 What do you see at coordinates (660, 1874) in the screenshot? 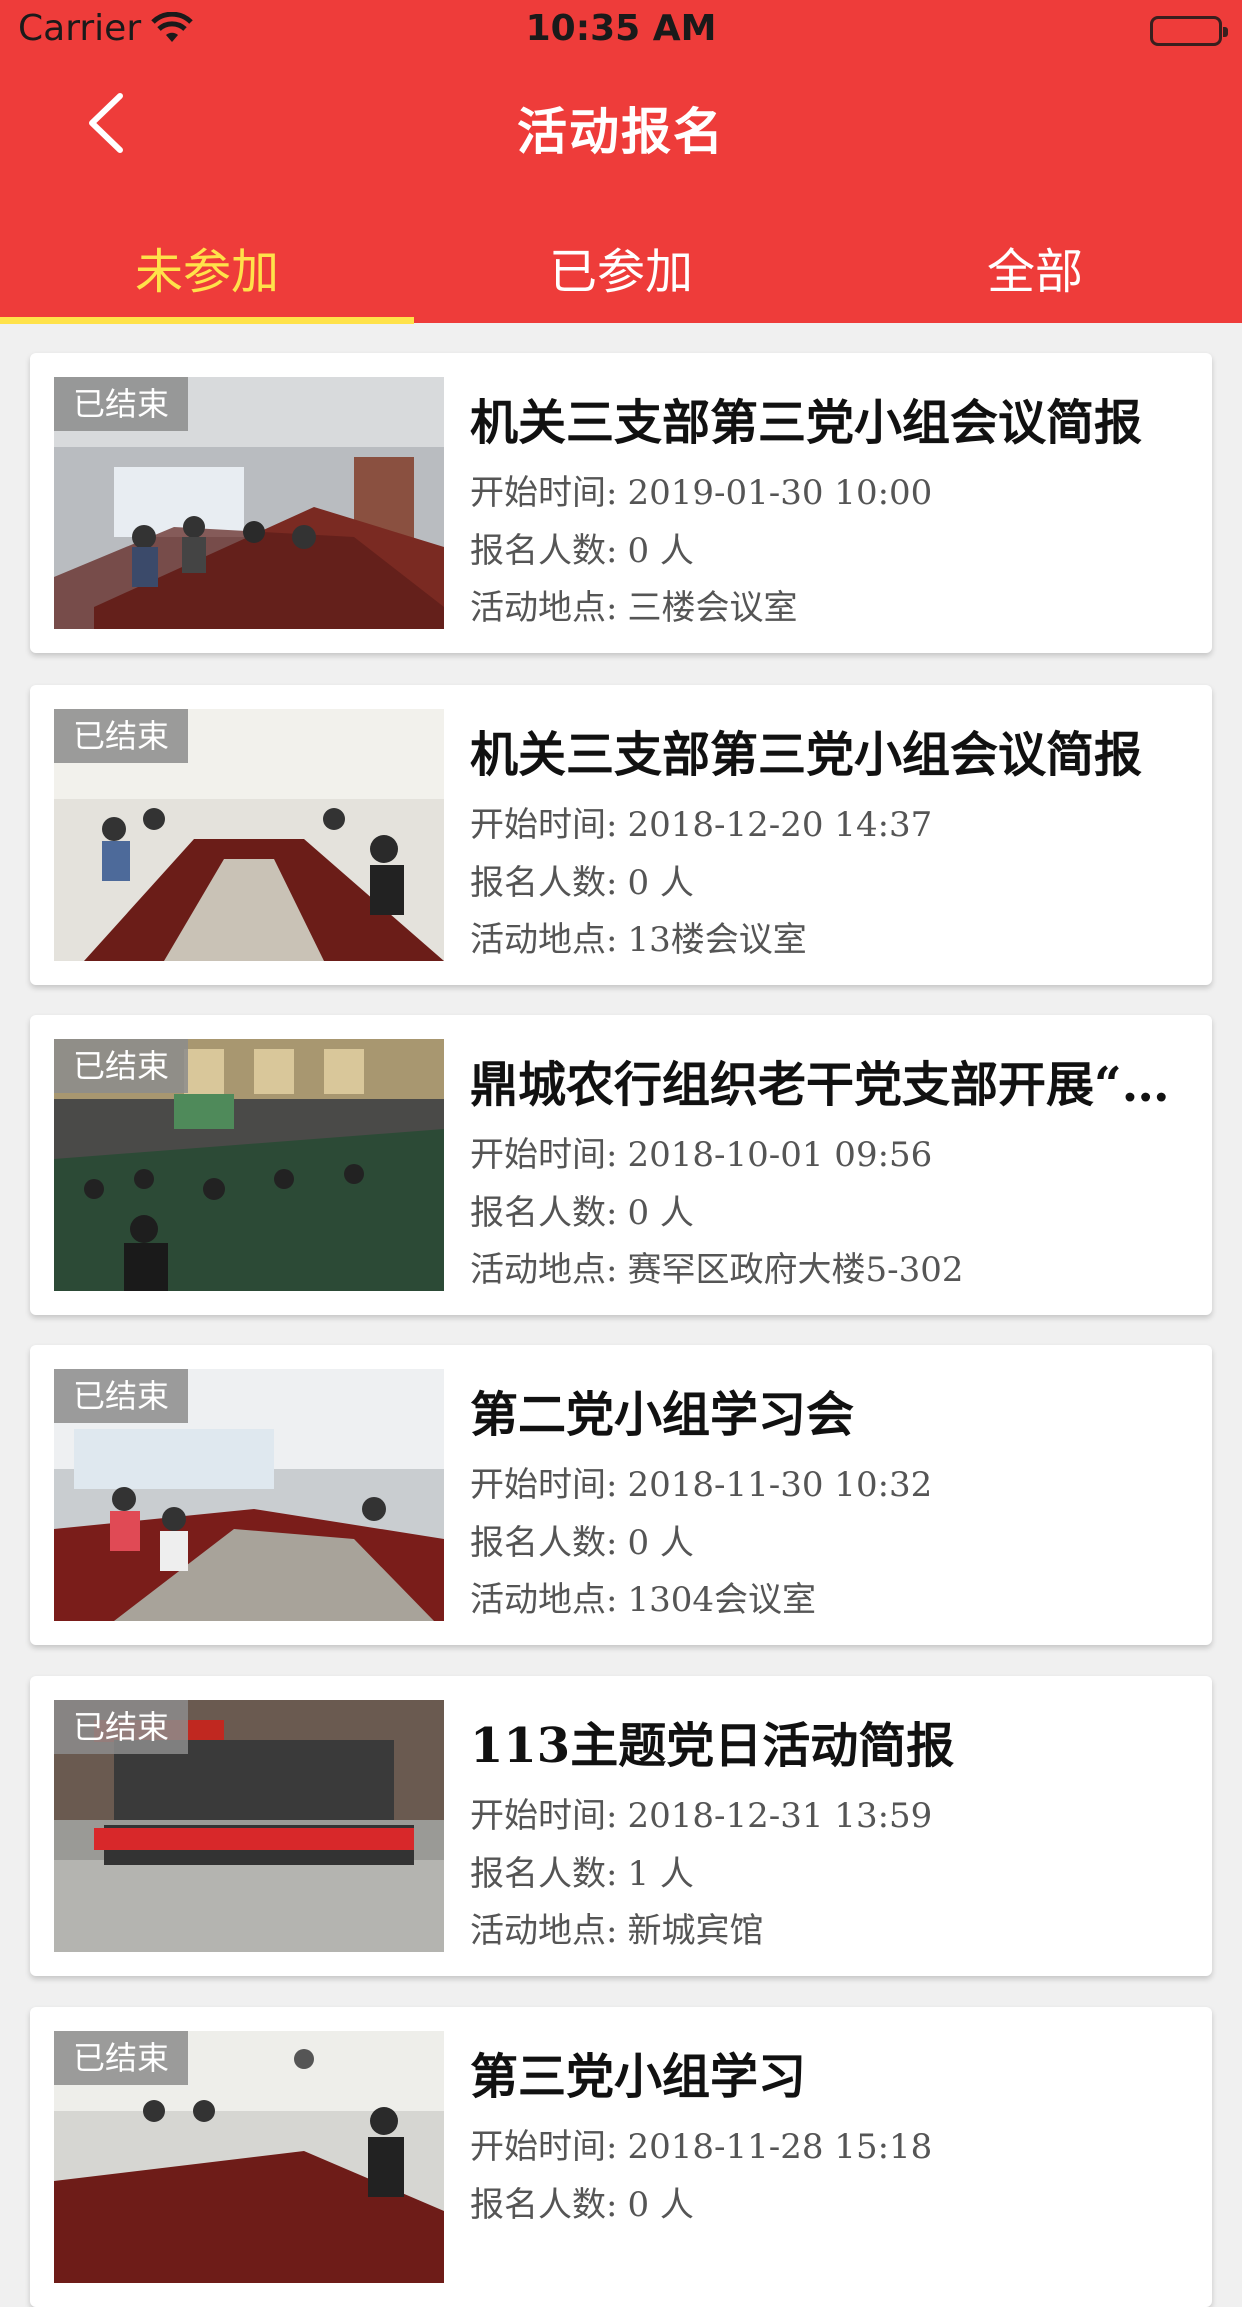
I see `event-count: 1 人` at bounding box center [660, 1874].